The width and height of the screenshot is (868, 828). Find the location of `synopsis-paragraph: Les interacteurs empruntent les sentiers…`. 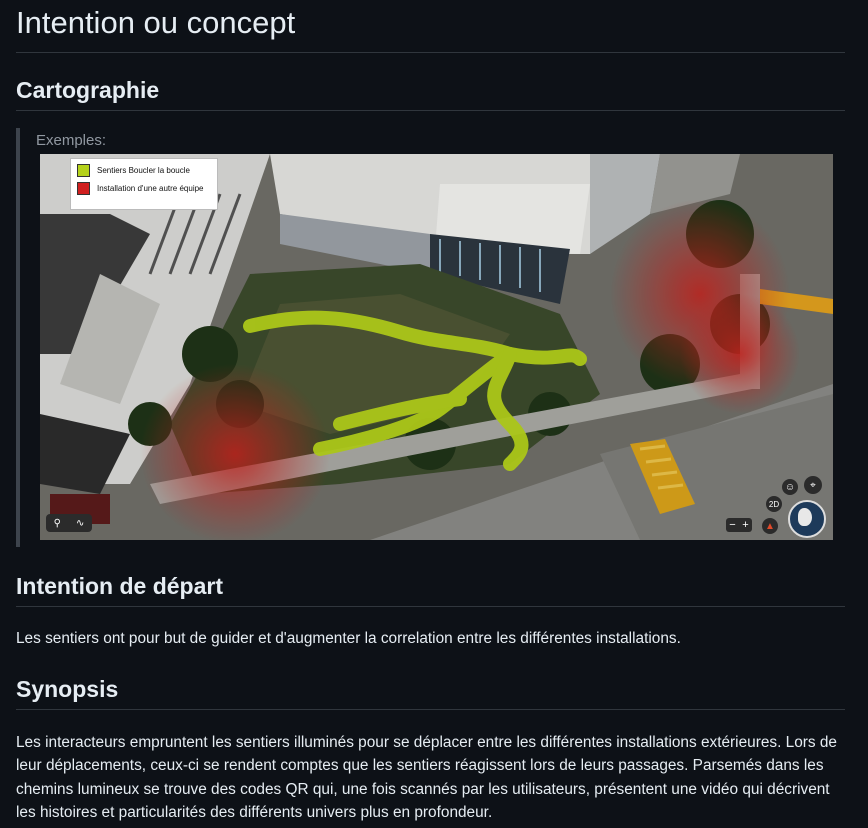

synopsis-paragraph: Les interacteurs empruntent les sentiers… is located at coordinates (426, 777).